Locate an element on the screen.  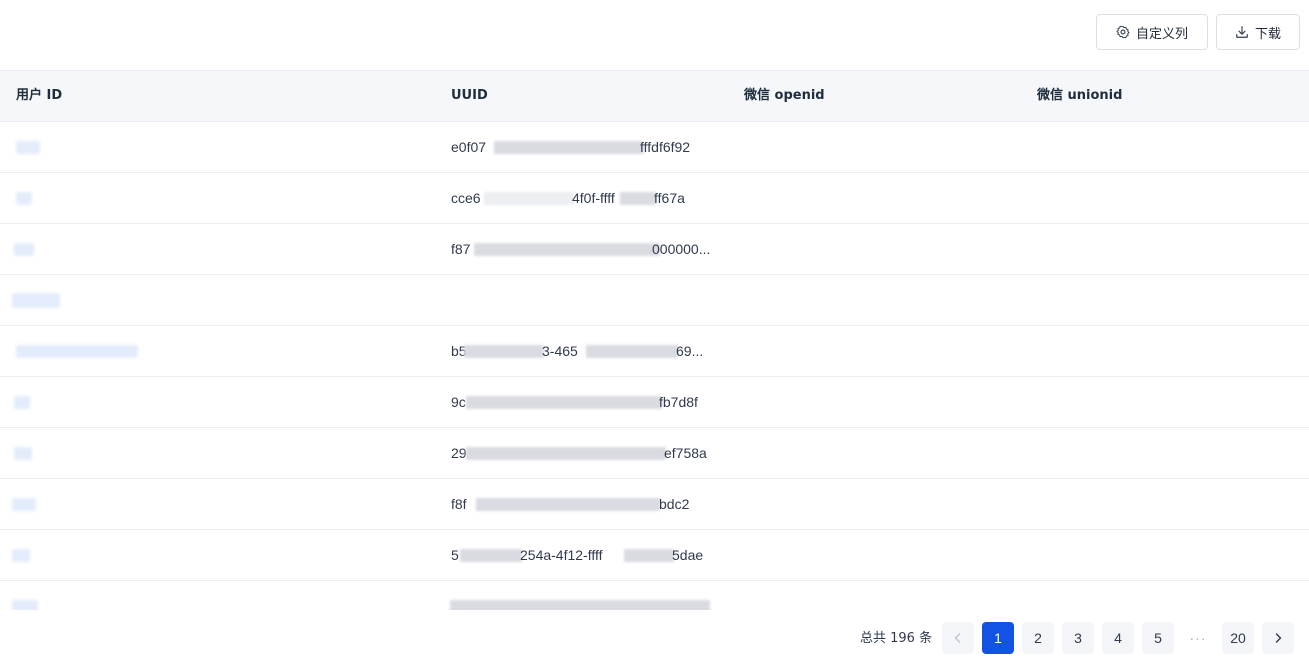
uuid-fragment: e0f07 is located at coordinates (469, 147).